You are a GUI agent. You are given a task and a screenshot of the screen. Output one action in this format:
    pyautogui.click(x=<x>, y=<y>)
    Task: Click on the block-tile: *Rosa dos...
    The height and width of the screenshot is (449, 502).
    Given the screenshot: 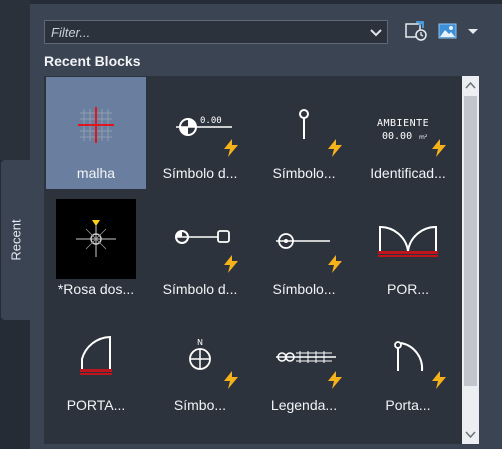 What is the action you would take?
    pyautogui.click(x=96, y=249)
    